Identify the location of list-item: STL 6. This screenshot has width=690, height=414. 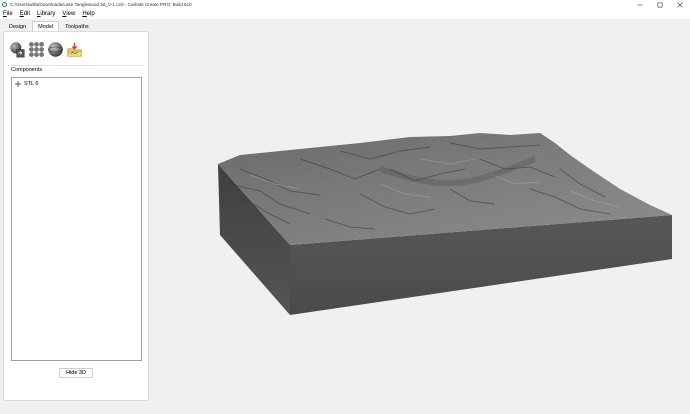
(26, 84).